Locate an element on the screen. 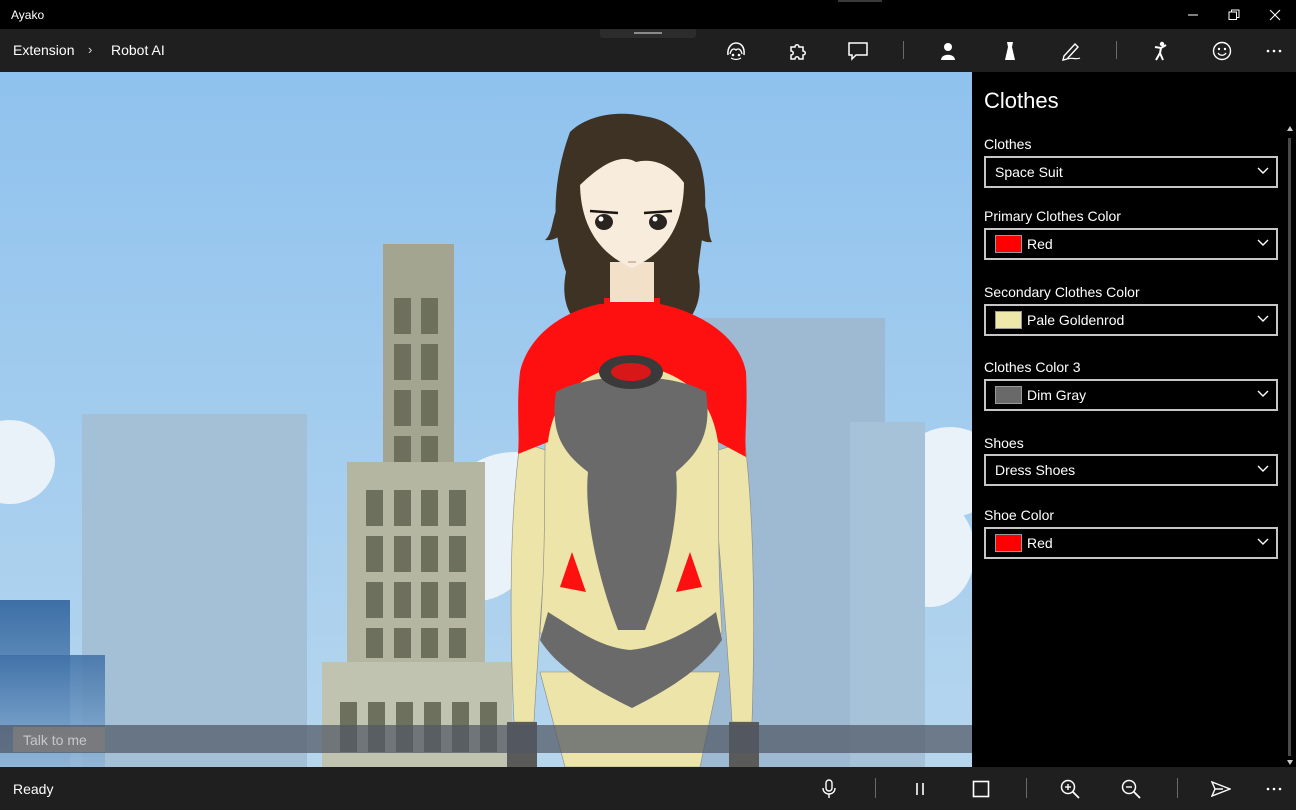 The height and width of the screenshot is (810, 1296). chat-bubble-icon is located at coordinates (858, 51).